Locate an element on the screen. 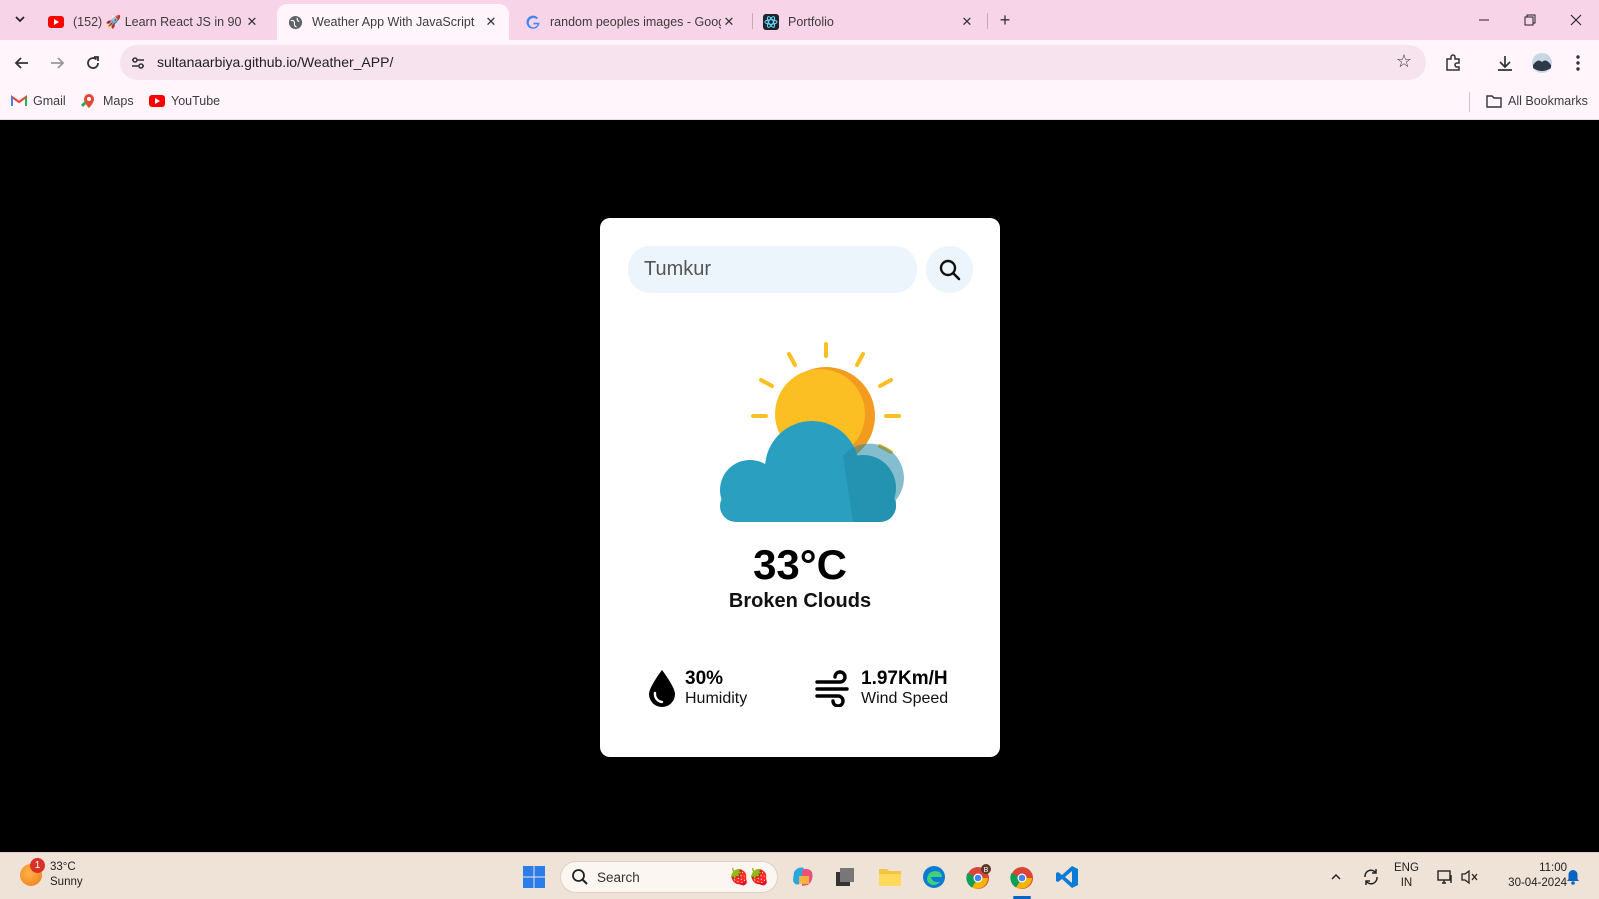 This screenshot has width=1599, height=899. tab-youtube: (152) 🚀 Learn React JS in 90 M ✕ is located at coordinates (154, 22).